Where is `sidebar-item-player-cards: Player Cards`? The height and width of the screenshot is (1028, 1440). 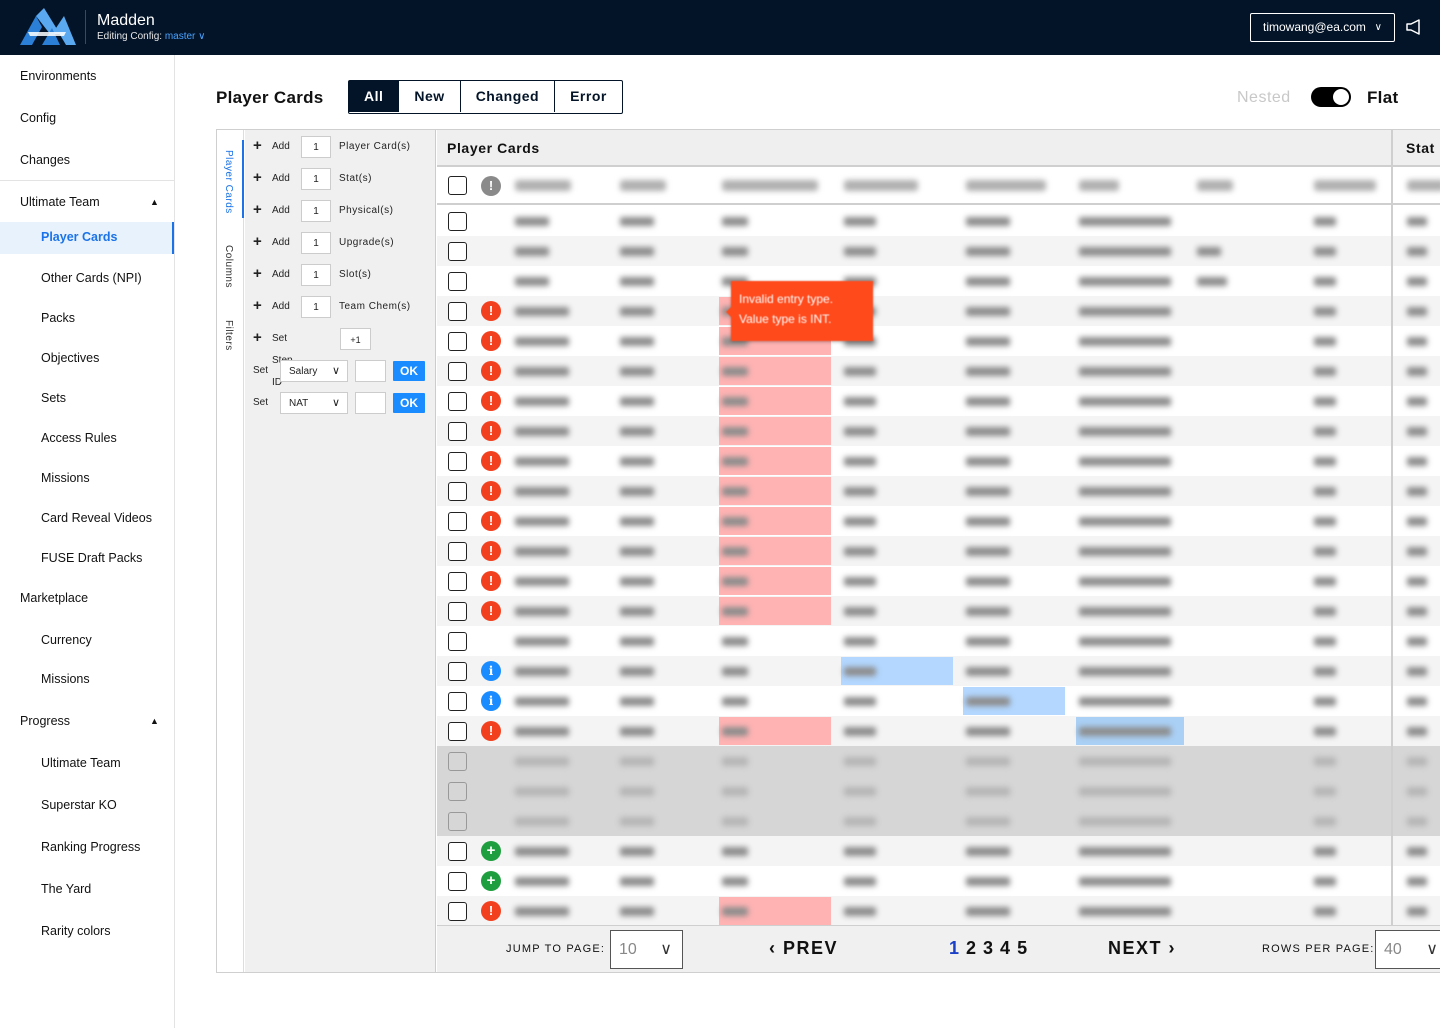
sidebar-item-player-cards: Player Cards is located at coordinates (87, 238).